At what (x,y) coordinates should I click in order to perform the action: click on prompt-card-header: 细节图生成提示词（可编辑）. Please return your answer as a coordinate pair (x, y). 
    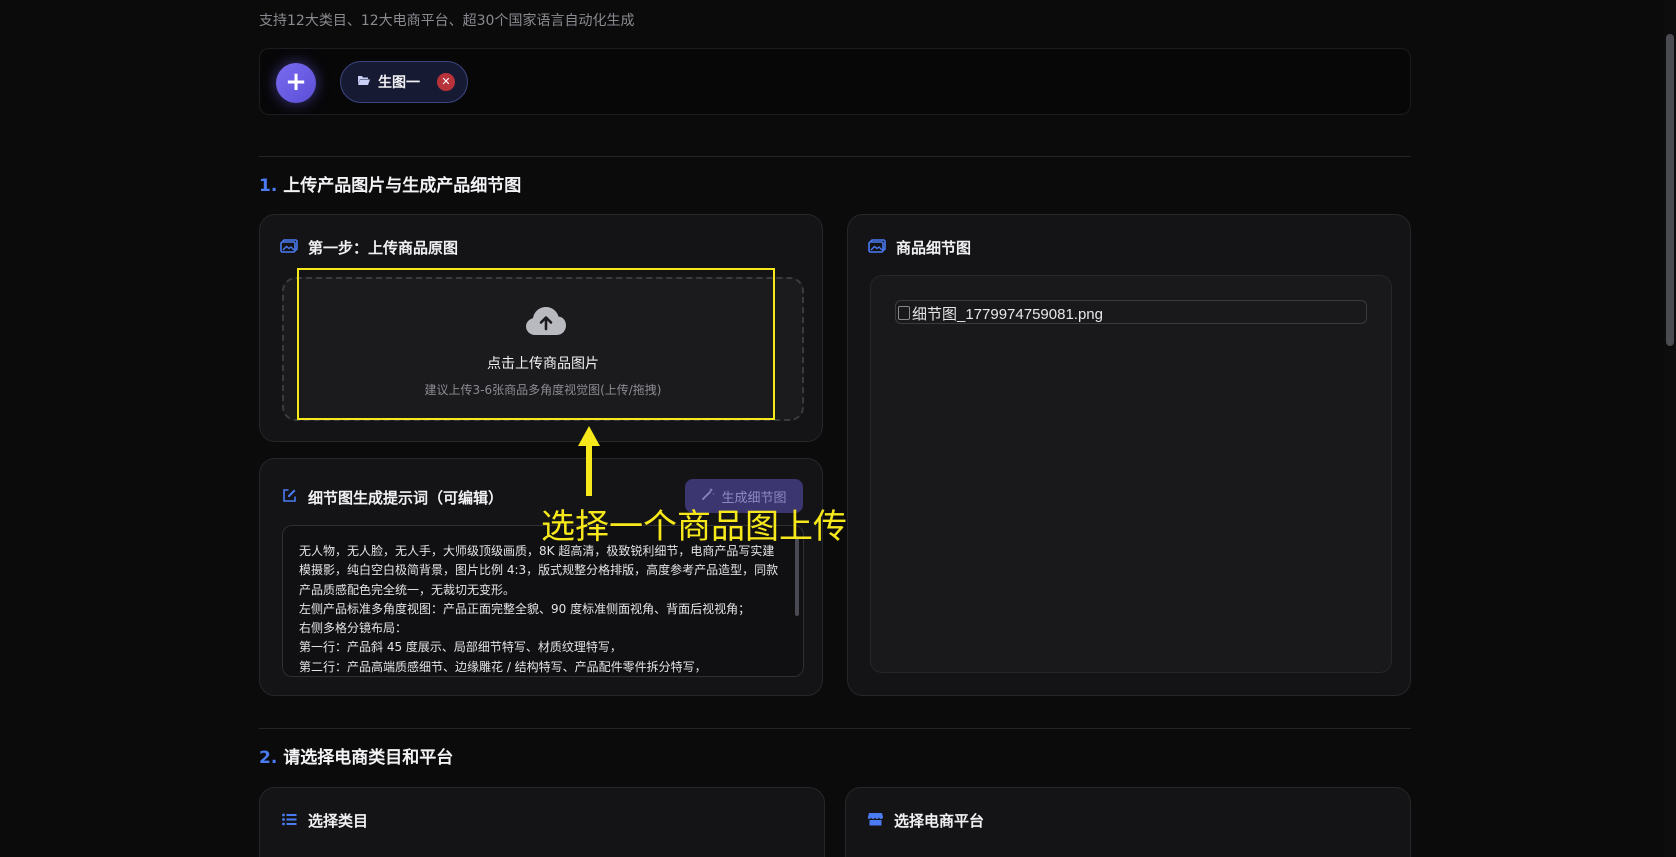
    Looking at the image, I should click on (391, 497).